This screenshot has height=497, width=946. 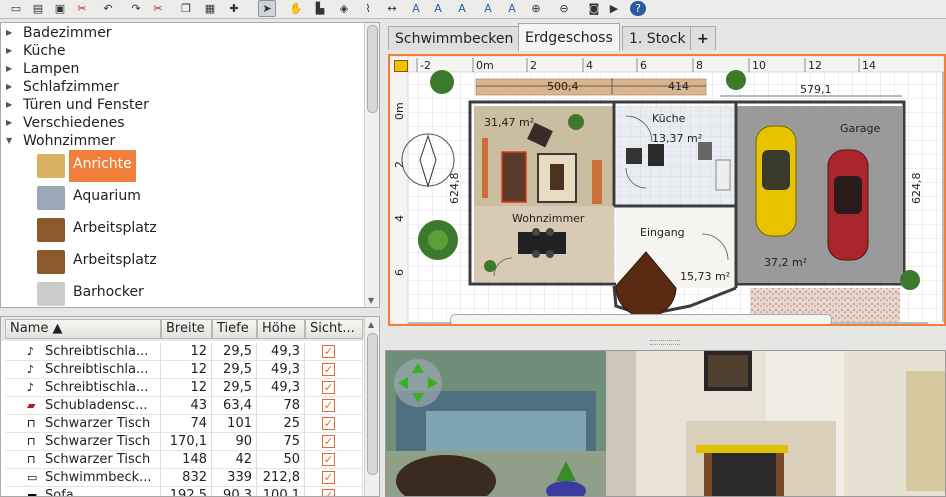 What do you see at coordinates (136, 8) in the screenshot?
I see `redo-icon: ↷` at bounding box center [136, 8].